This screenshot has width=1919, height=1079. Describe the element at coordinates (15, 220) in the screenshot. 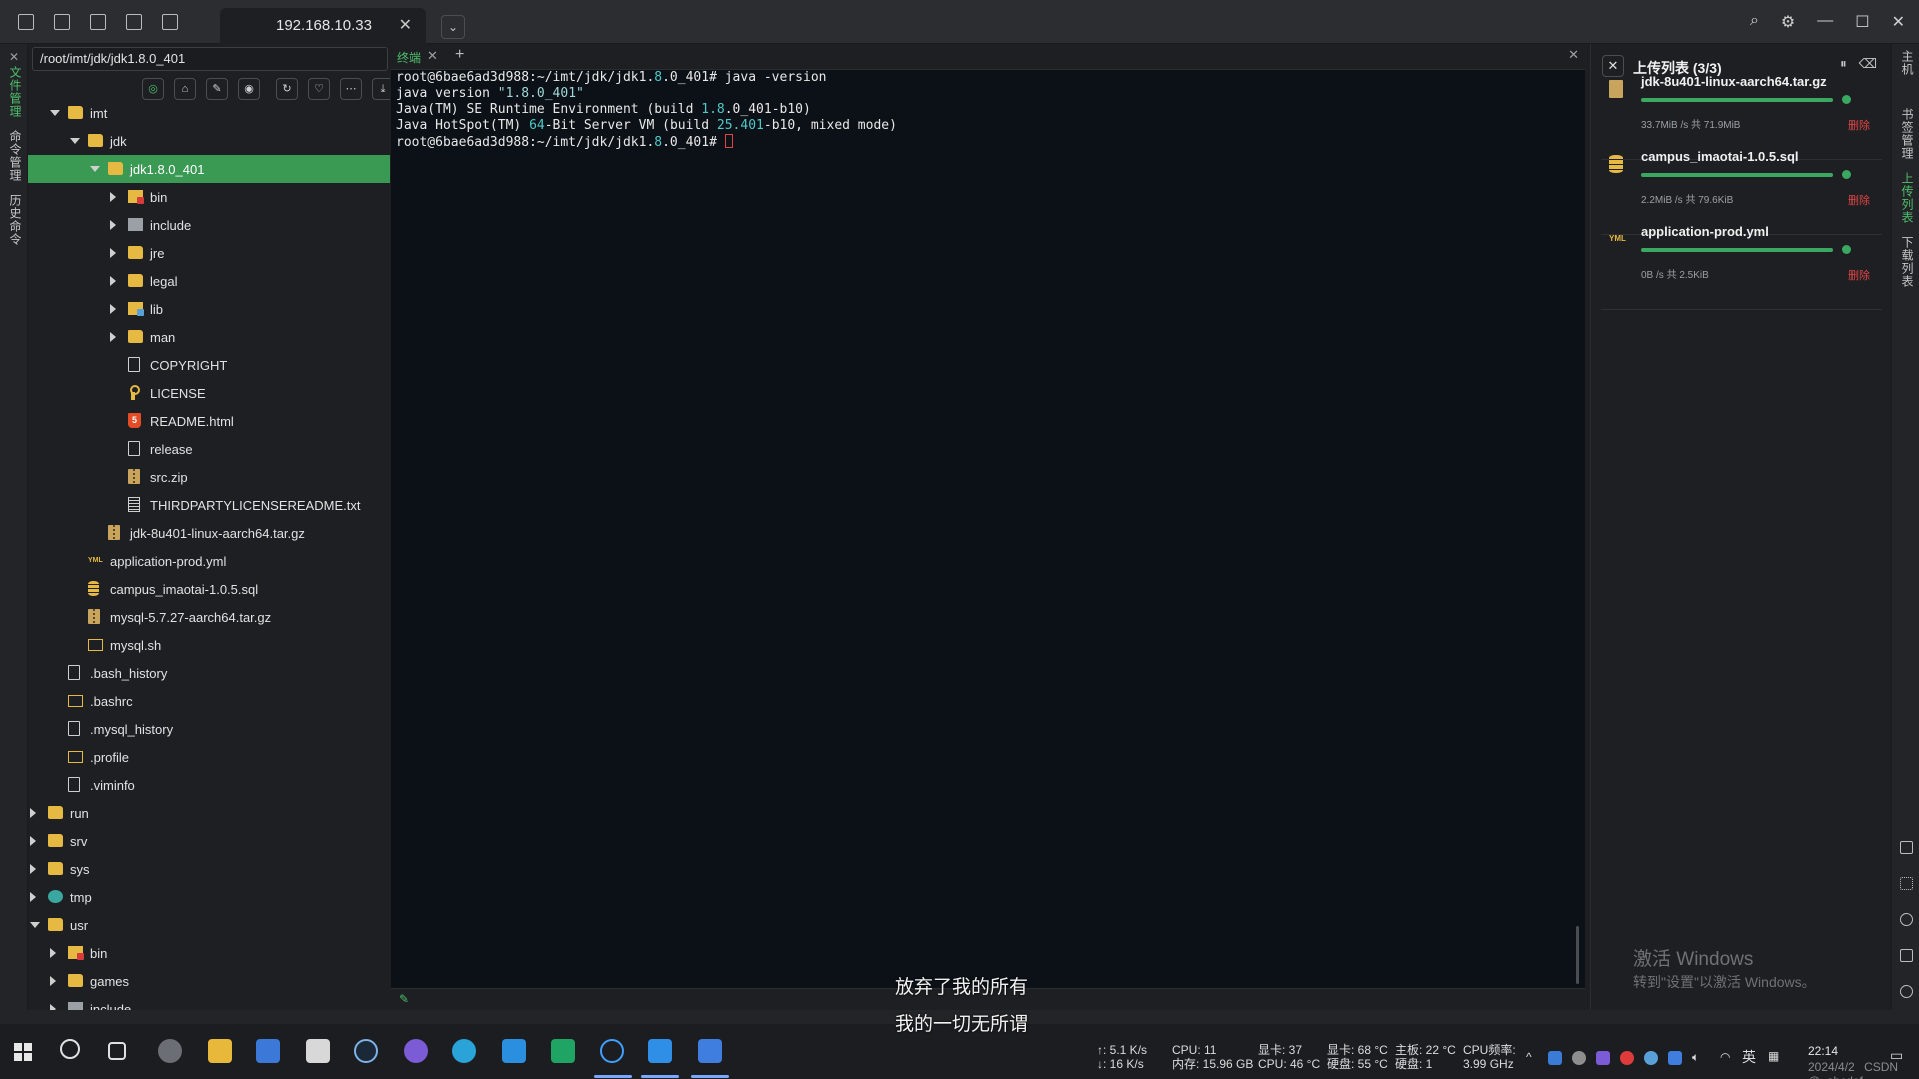

I see `rail-tab-history: 历史命令` at that location.